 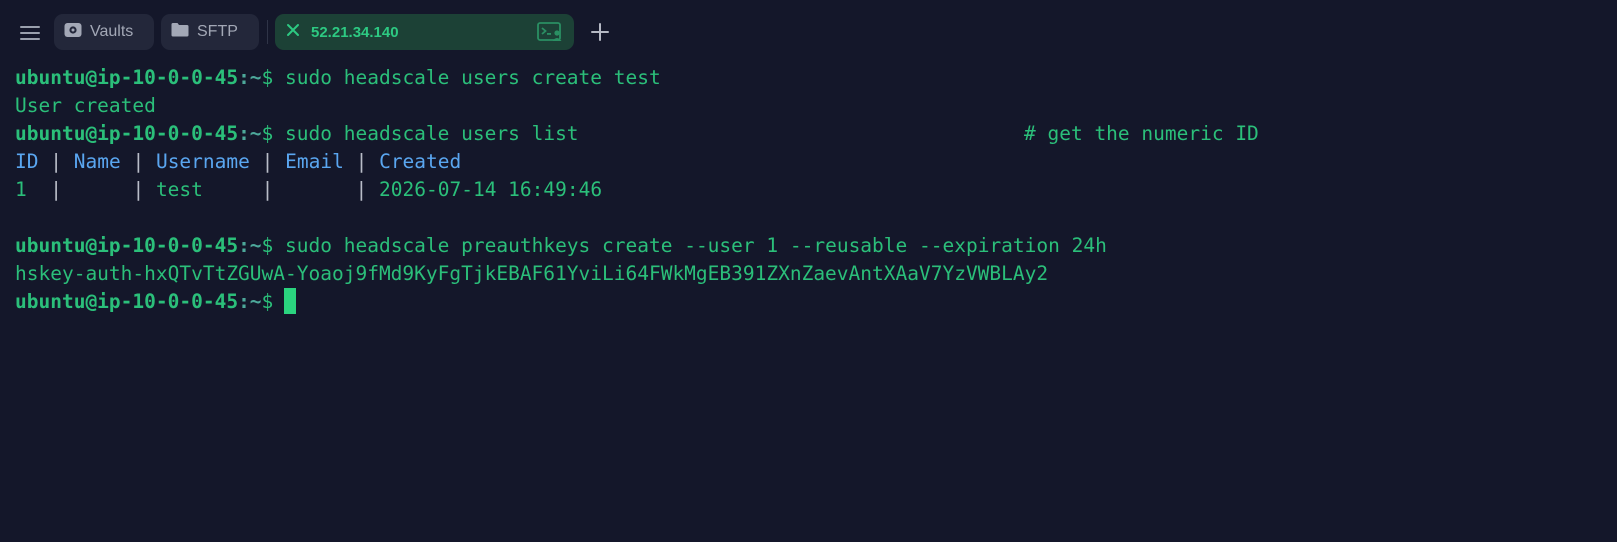 What do you see at coordinates (550, 34) in the screenshot?
I see `terminal-user-icon` at bounding box center [550, 34].